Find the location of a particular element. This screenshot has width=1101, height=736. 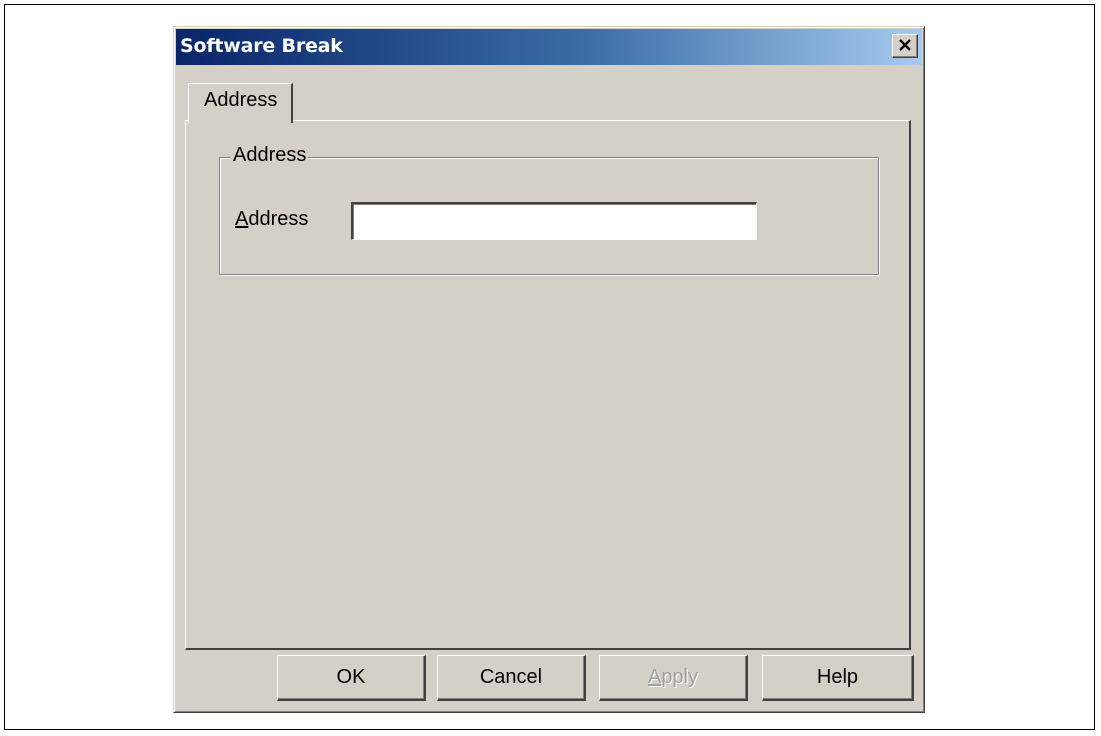

cancel-button: Cancel is located at coordinates (511, 678).